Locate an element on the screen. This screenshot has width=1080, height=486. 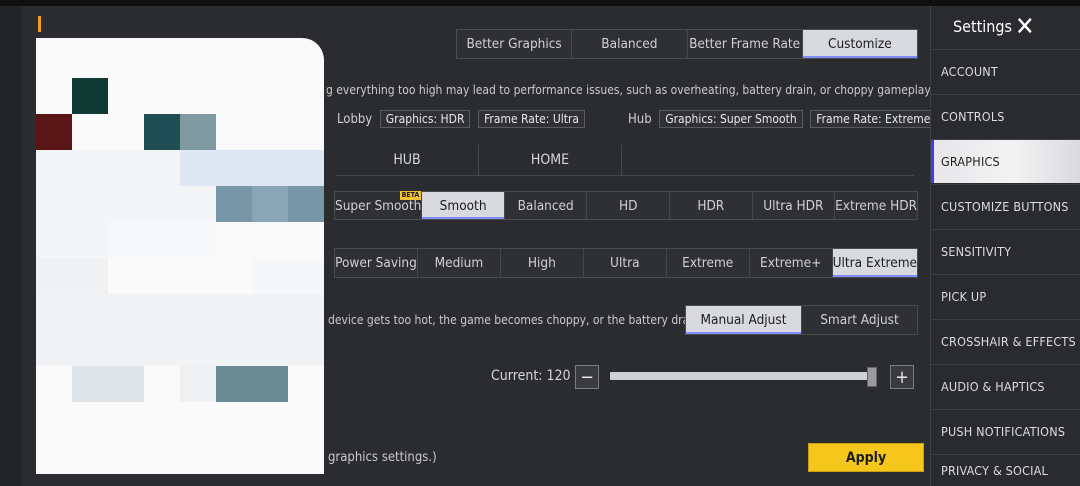
graphics-balanced: Balanced is located at coordinates (546, 205).